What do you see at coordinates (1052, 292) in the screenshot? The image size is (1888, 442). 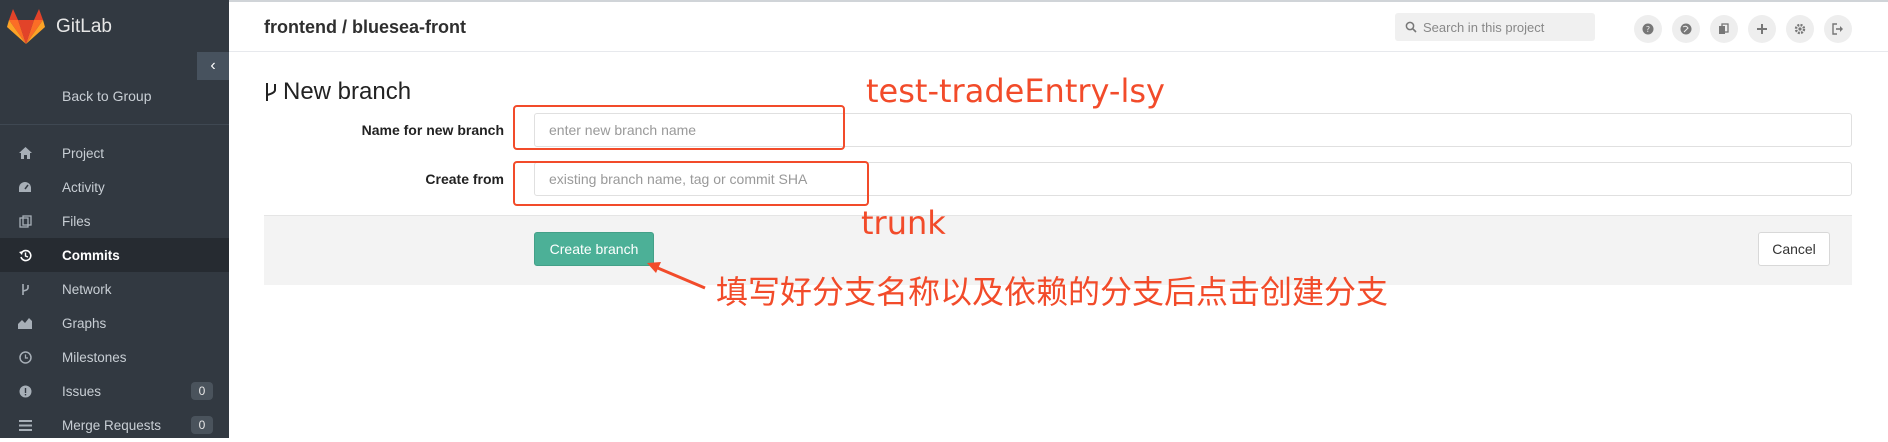 I see `annotation-instruction: 填写好分支名称以及依赖的分支后点击创建分支` at bounding box center [1052, 292].